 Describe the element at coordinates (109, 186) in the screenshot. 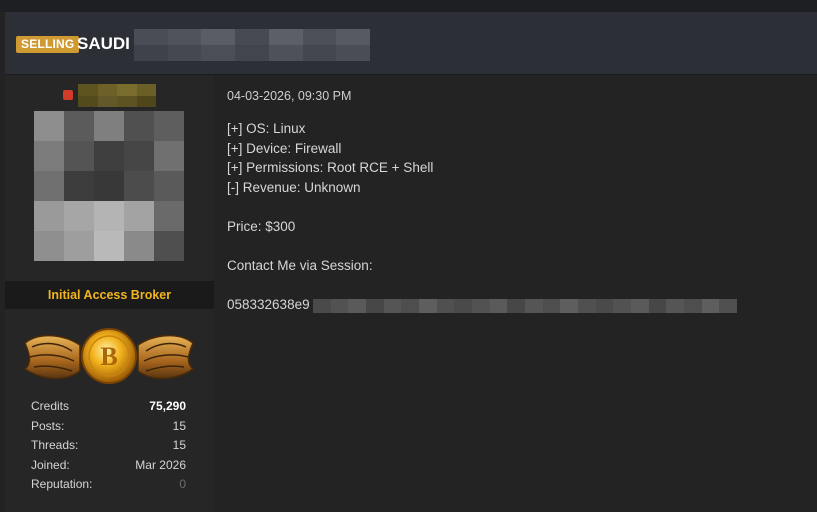

I see `avatar` at that location.